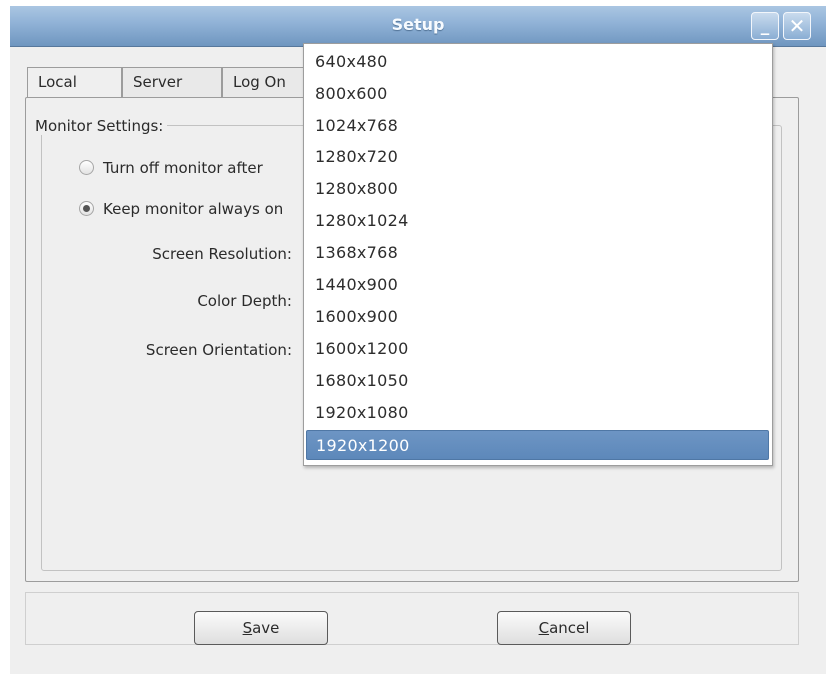 Image resolution: width=826 pixels, height=674 pixels. Describe the element at coordinates (412, 618) in the screenshot. I see `button-bar` at that location.